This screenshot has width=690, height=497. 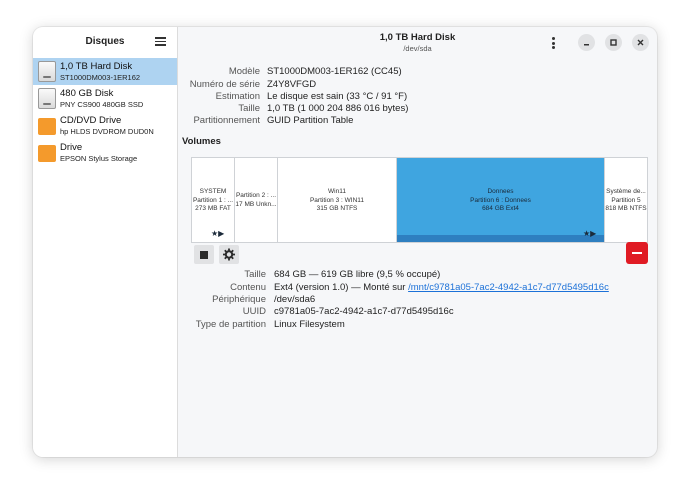 What do you see at coordinates (91, 120) in the screenshot?
I see `disk-name: CD/DVD Drive` at bounding box center [91, 120].